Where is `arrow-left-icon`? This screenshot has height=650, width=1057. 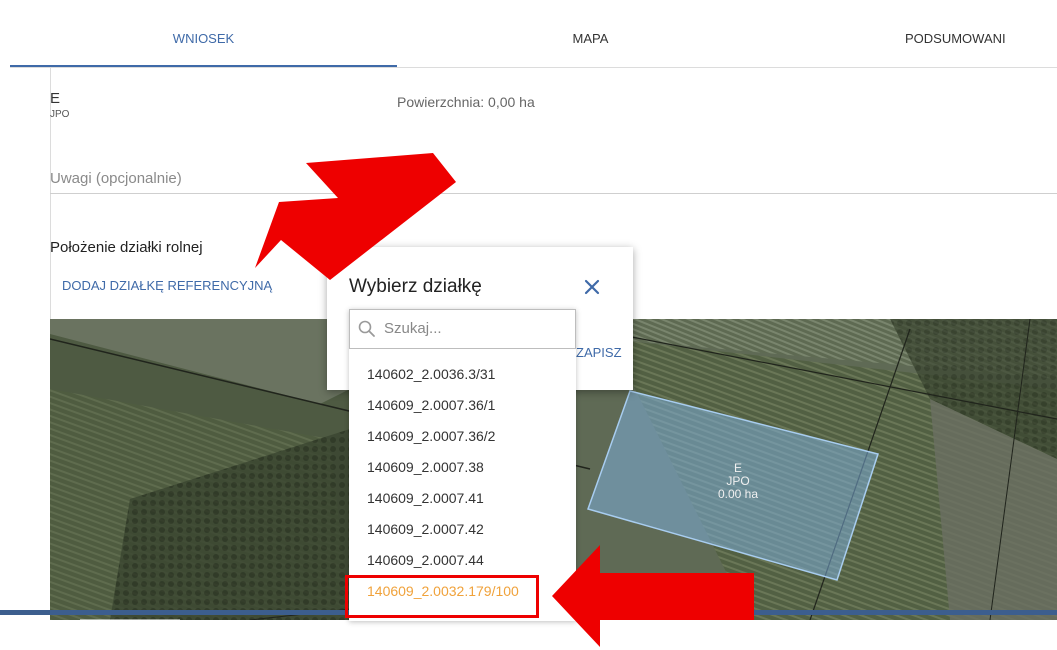 arrow-left-icon is located at coordinates (355, 216).